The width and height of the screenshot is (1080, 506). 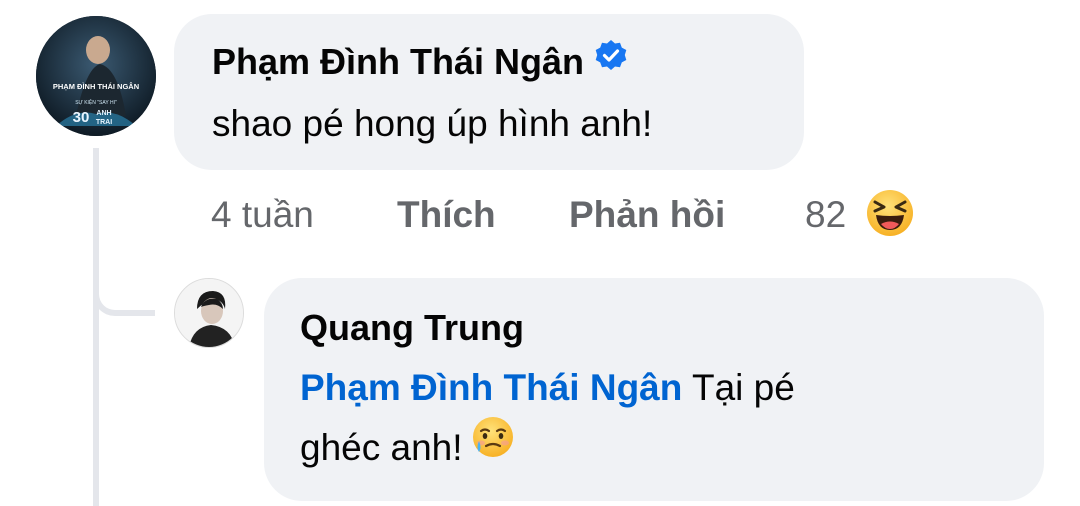 I want to click on comment-author: Phạm Đình Thái Ngân, so click(x=420, y=62).